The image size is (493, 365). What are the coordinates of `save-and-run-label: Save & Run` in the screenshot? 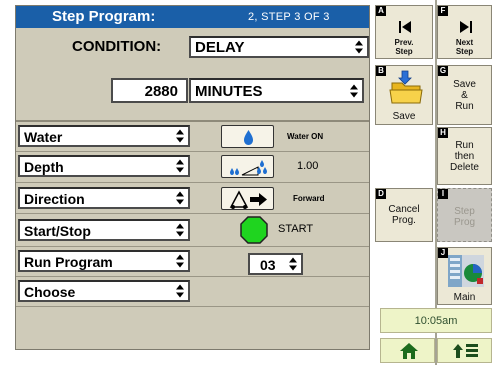 It's located at (464, 95).